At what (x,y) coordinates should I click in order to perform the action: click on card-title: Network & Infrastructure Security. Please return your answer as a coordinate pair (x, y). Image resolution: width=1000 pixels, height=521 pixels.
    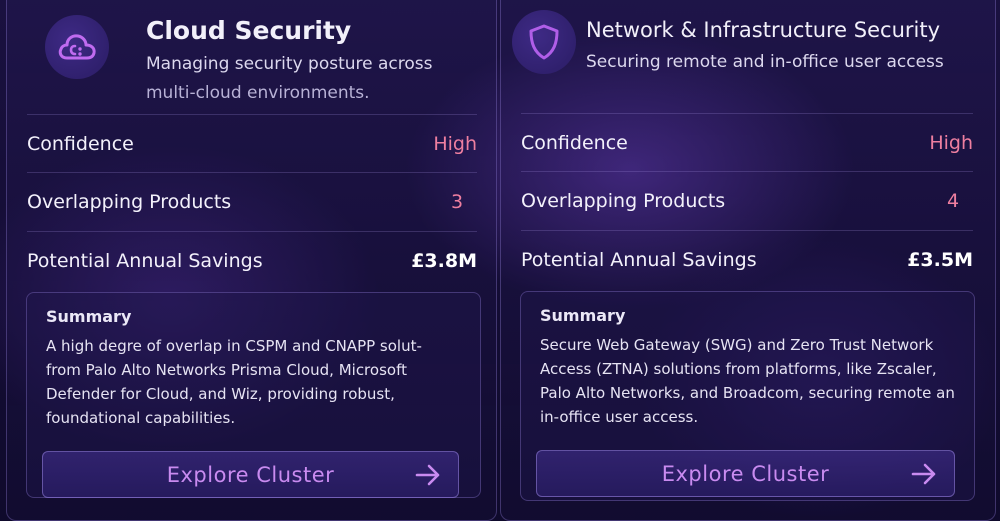
    Looking at the image, I should click on (763, 30).